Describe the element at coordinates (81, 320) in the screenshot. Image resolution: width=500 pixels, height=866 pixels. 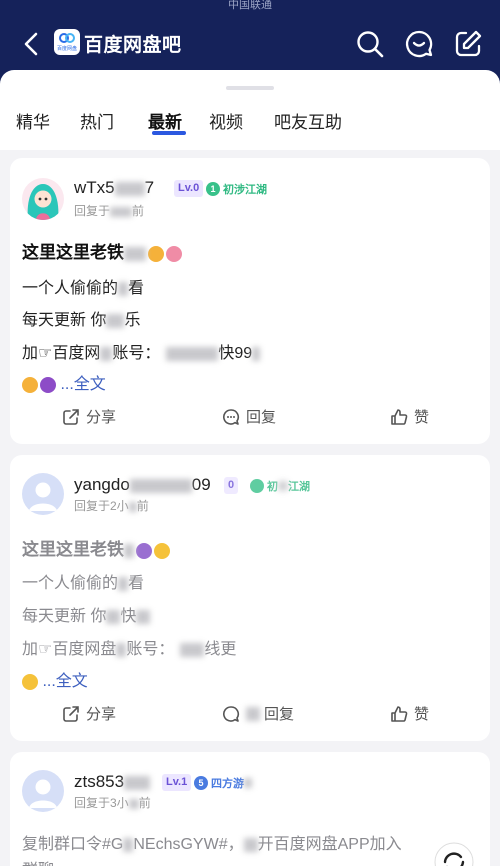
I see `post-line: 每天更新 你乐` at that location.